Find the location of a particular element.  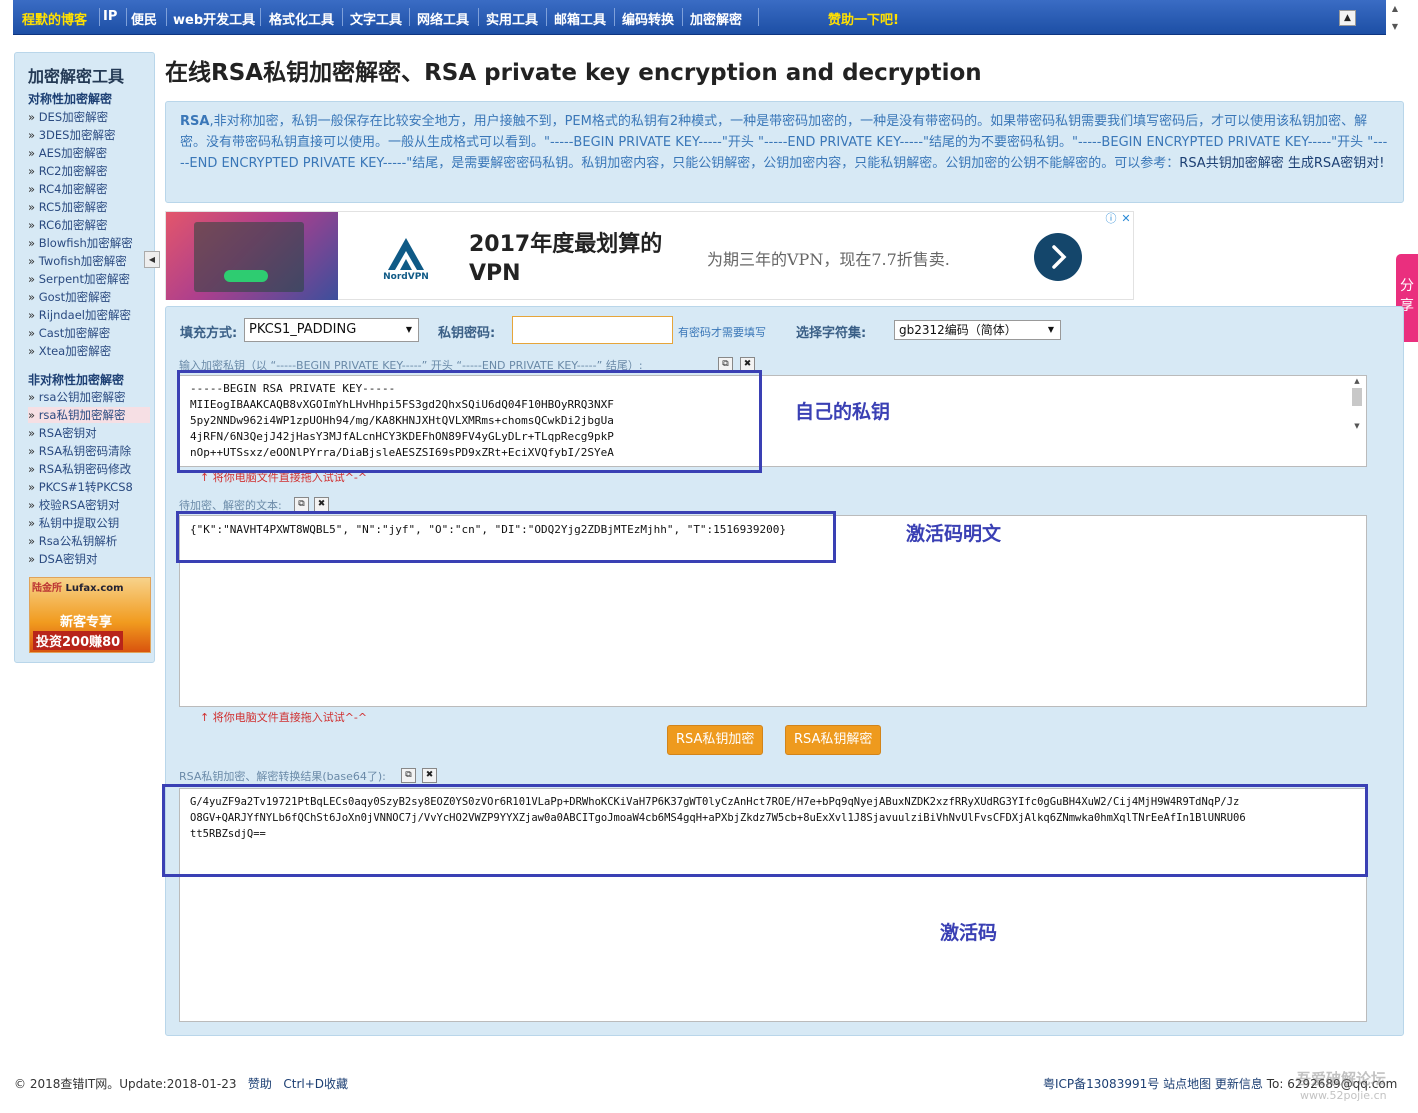

password-label: 私钥密码: is located at coordinates (467, 333).